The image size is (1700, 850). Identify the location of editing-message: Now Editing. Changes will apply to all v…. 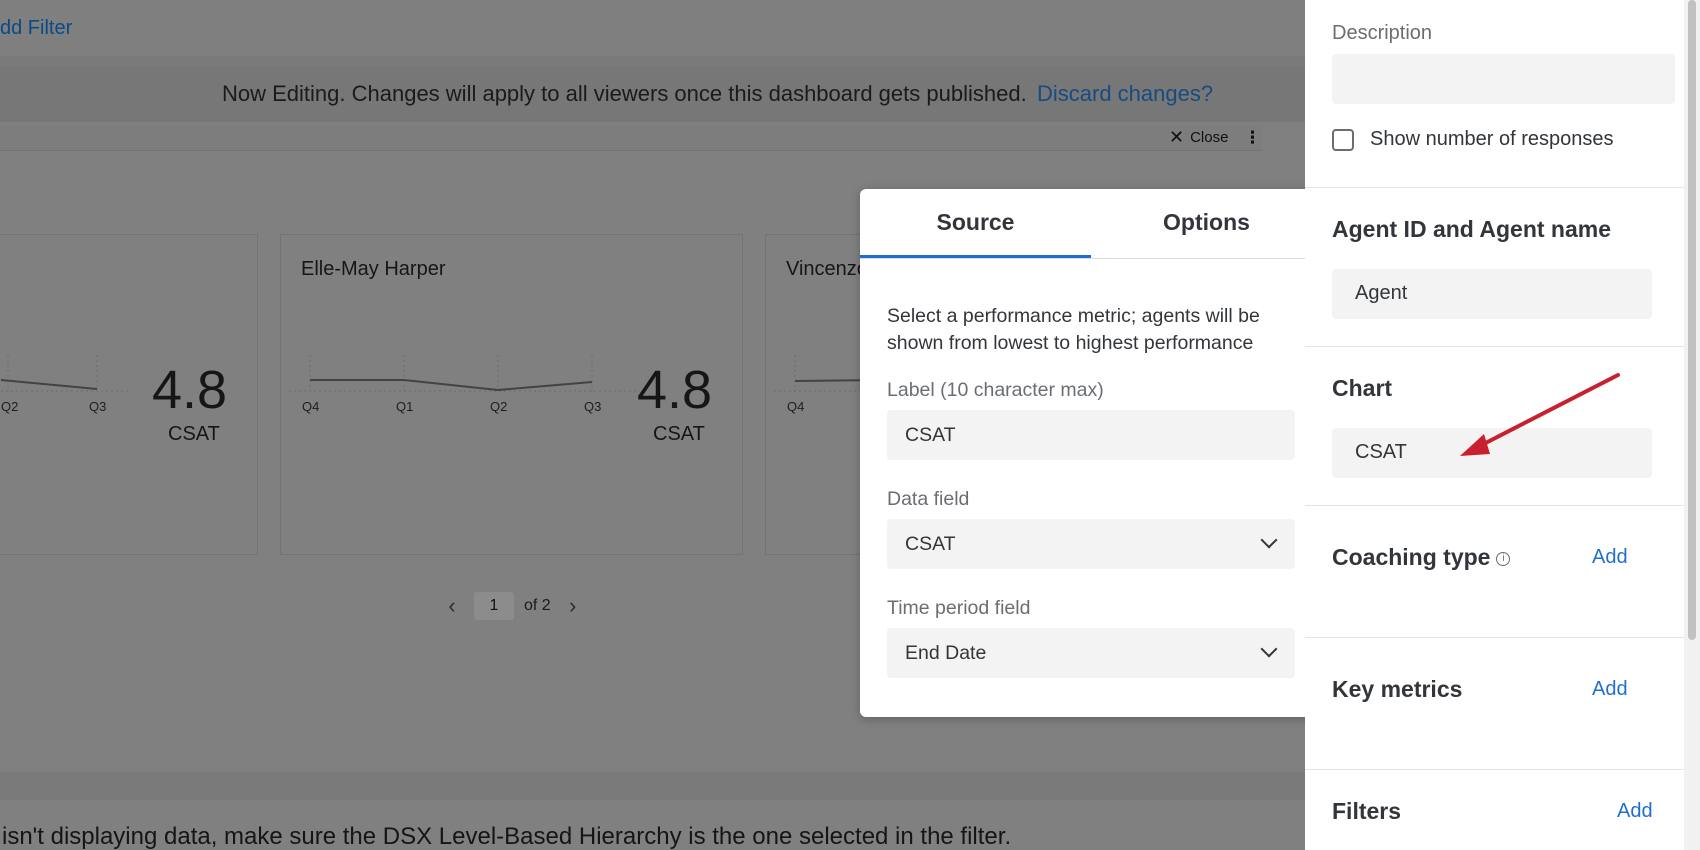
(624, 93).